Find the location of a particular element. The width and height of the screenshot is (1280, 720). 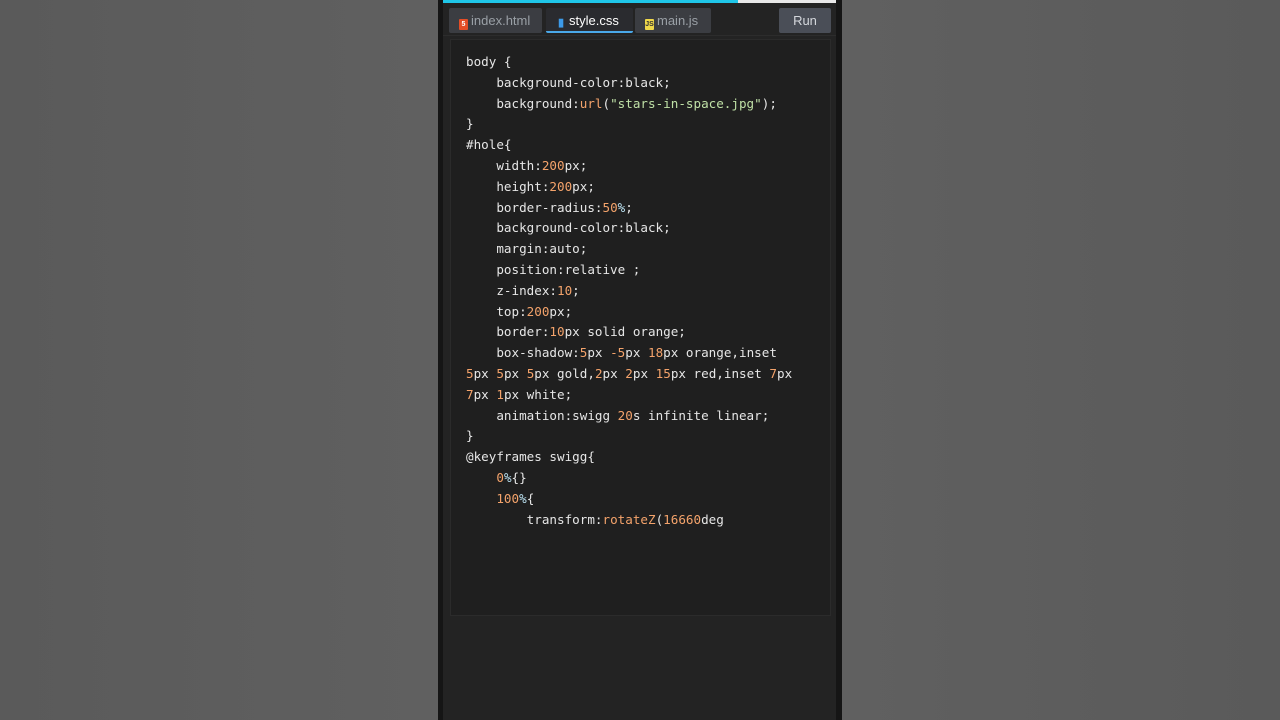

code-line: border:10px solid orange; is located at coordinates (646, 332).